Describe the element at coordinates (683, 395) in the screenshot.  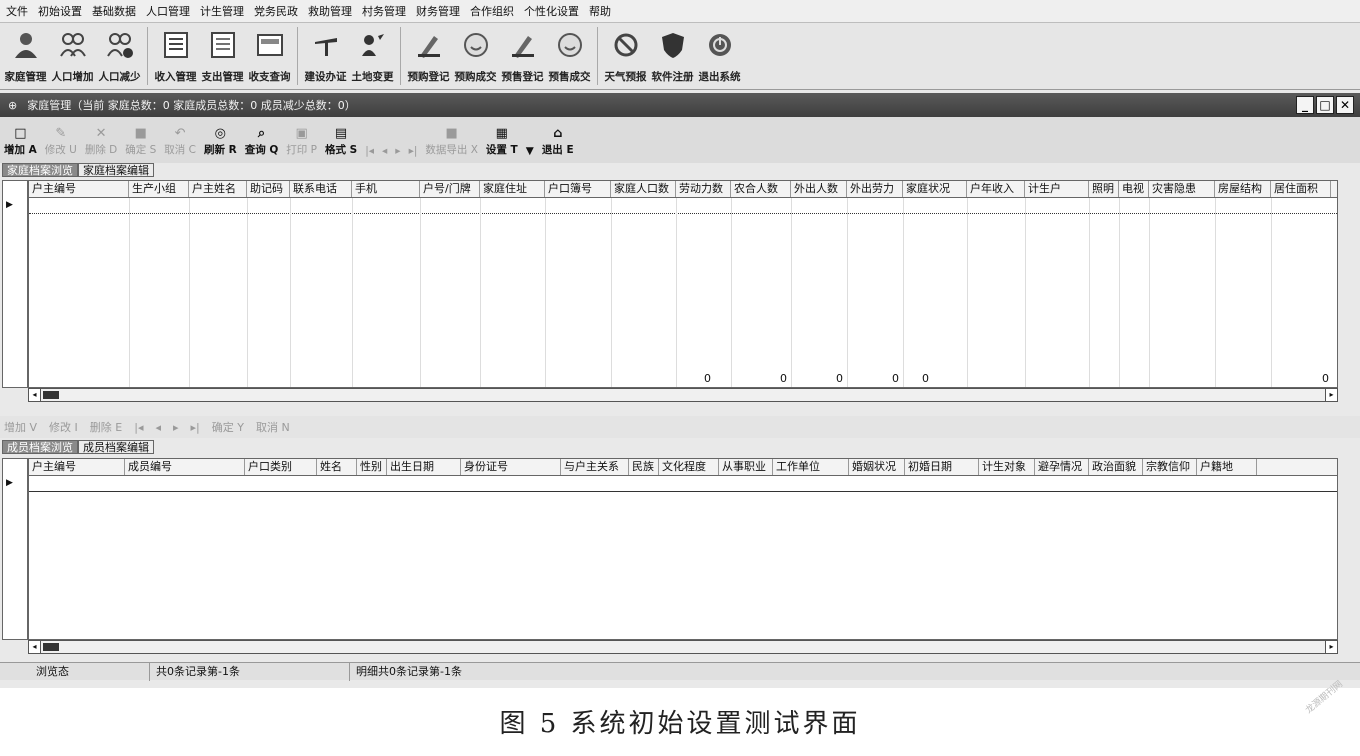
I see `family-horizontal-scrollbar: ◂ ▸` at that location.